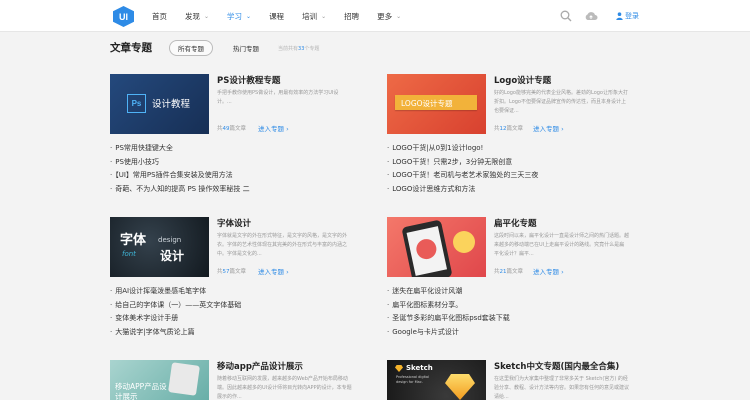  What do you see at coordinates (448, 292) in the screenshot?
I see `list-item: 迷失在扁平化设计风潮` at bounding box center [448, 292].